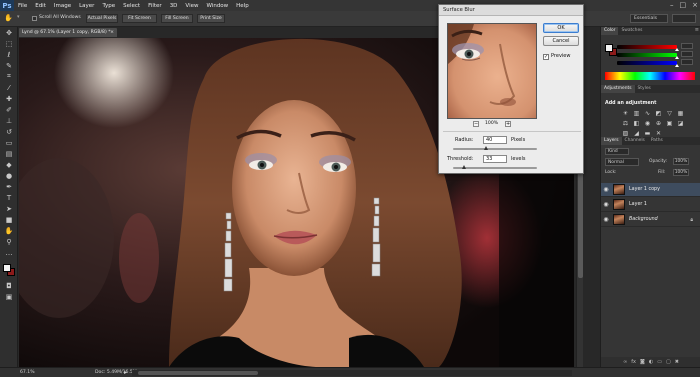 The width and height of the screenshot is (700, 377). What do you see at coordinates (9, 296) in the screenshot?
I see `screen-mode-icon: ▣` at bounding box center [9, 296].